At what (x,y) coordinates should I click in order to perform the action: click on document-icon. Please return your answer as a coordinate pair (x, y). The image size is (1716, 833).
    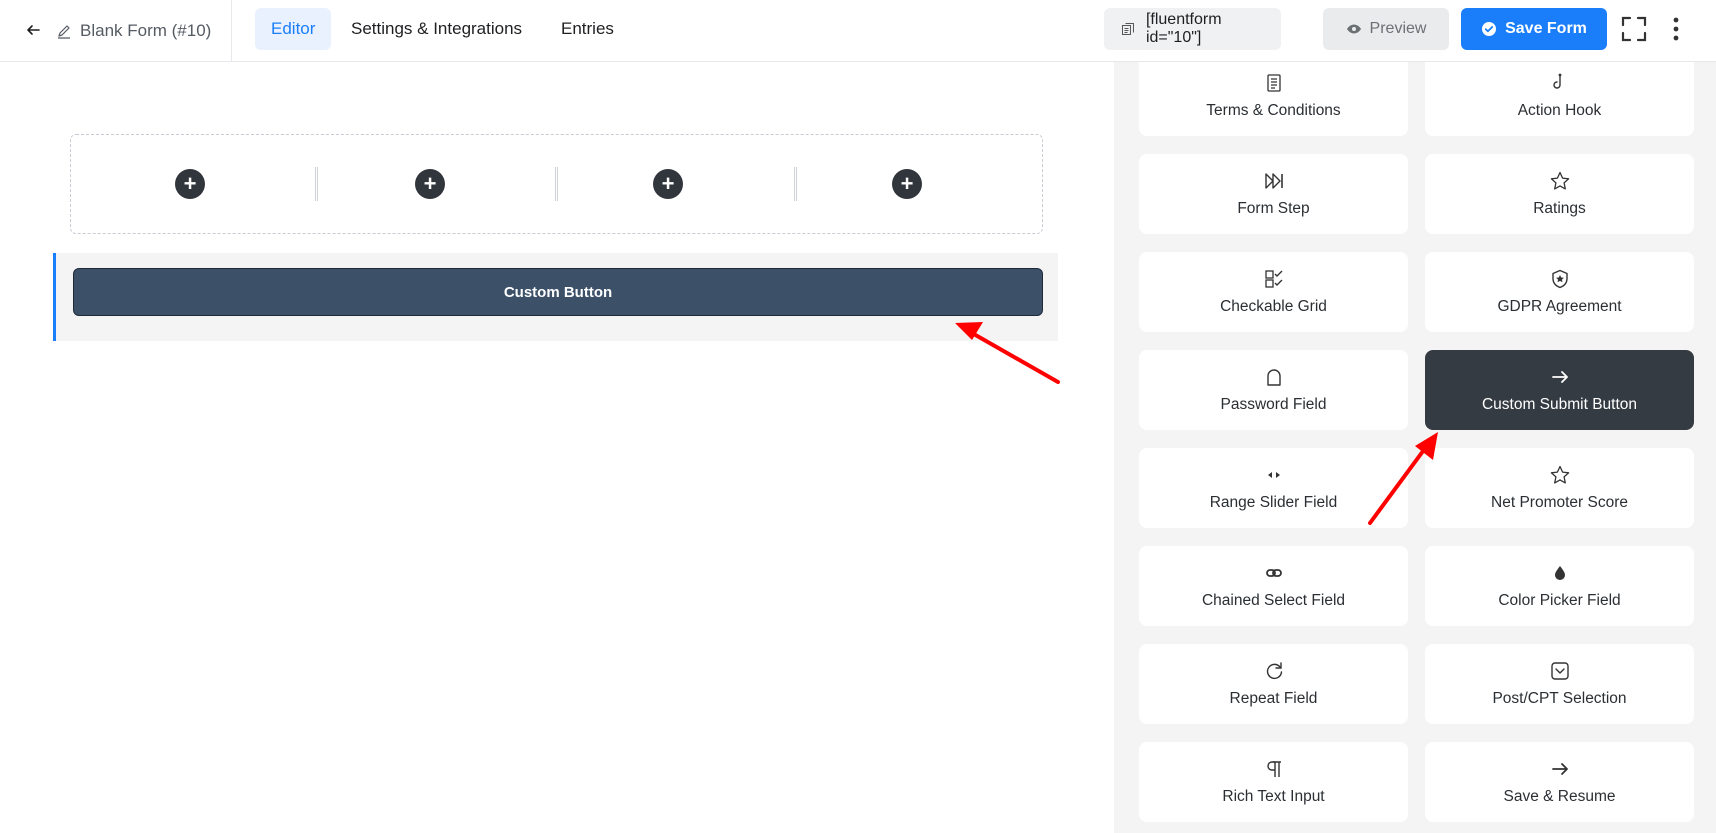
    Looking at the image, I should click on (1274, 83).